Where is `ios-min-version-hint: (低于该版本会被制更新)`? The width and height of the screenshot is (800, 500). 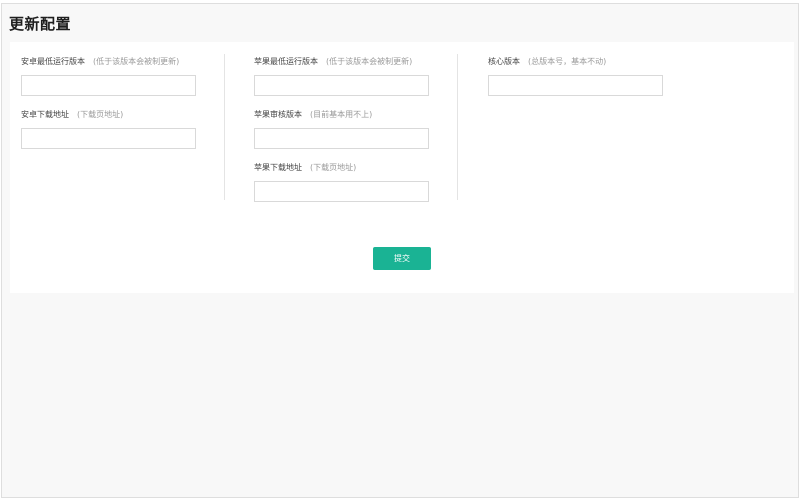
ios-min-version-hint: (低于该版本会被制更新) is located at coordinates (369, 61).